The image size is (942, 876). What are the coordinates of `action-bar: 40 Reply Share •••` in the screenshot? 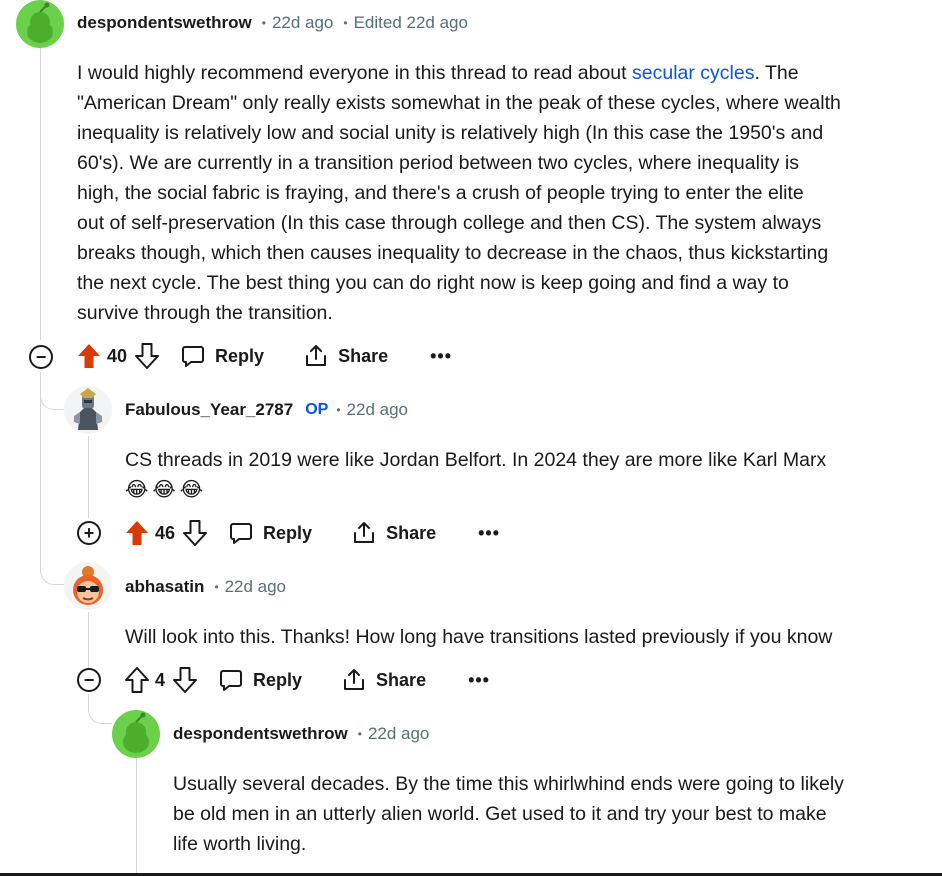 It's located at (264, 356).